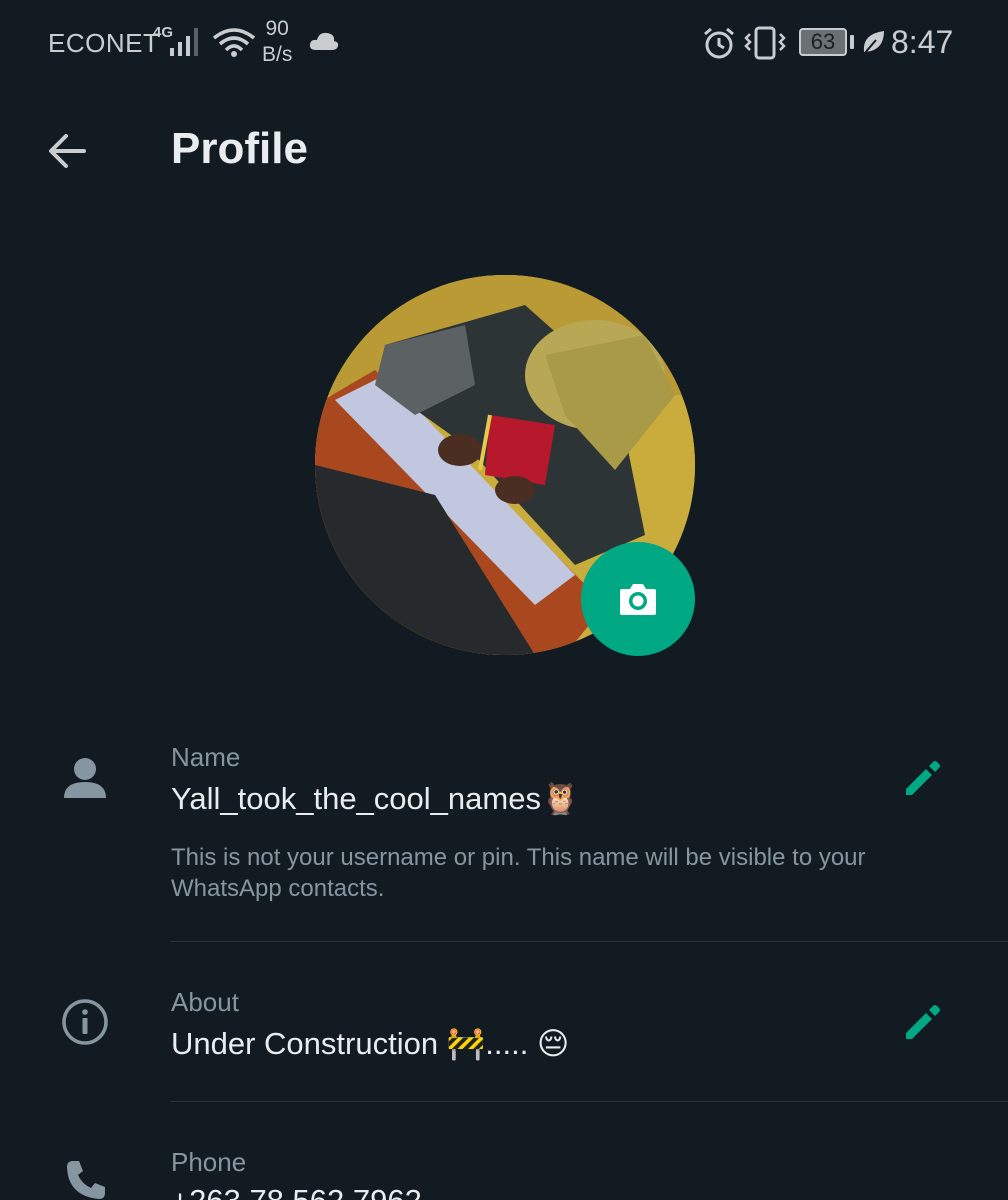 The height and width of the screenshot is (1200, 1008). What do you see at coordinates (504, 42) in the screenshot?
I see `status-bar: ECONET 4G 90 B/s 63 8:47` at bounding box center [504, 42].